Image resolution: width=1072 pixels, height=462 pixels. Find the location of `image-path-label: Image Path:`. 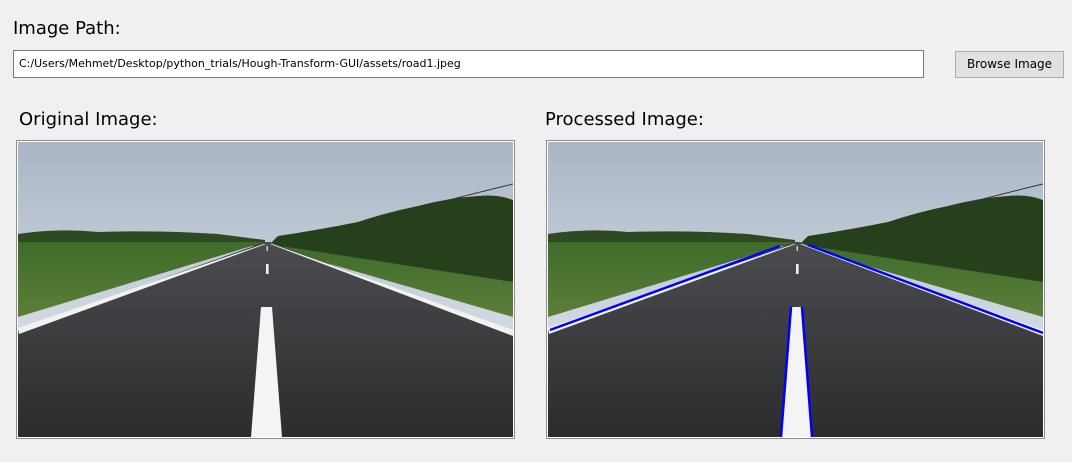

image-path-label: Image Path: is located at coordinates (67, 28).